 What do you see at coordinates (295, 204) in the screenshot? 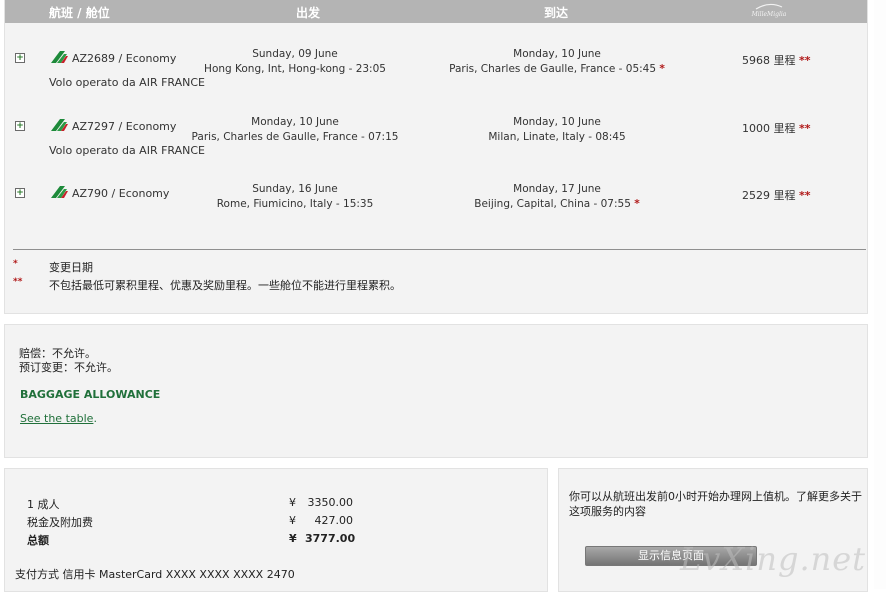
I see `departure-place: Rome, Fiumicino, Italy - 15:35` at bounding box center [295, 204].